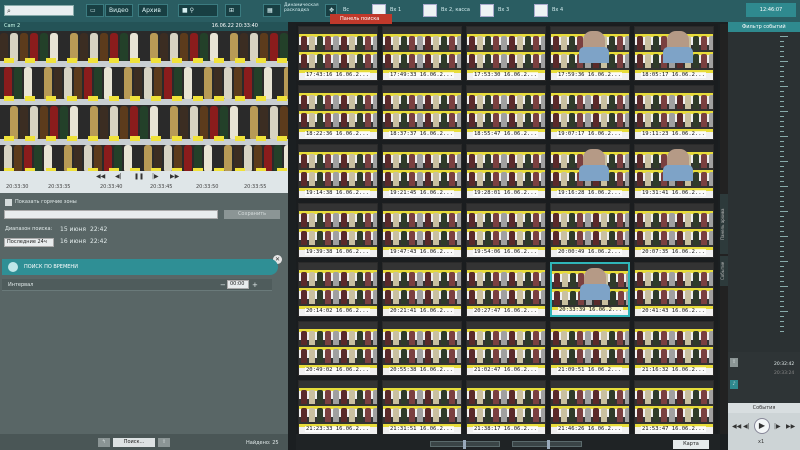 The width and height of the screenshot is (800, 450). I want to click on play-button: ▶, so click(762, 426).